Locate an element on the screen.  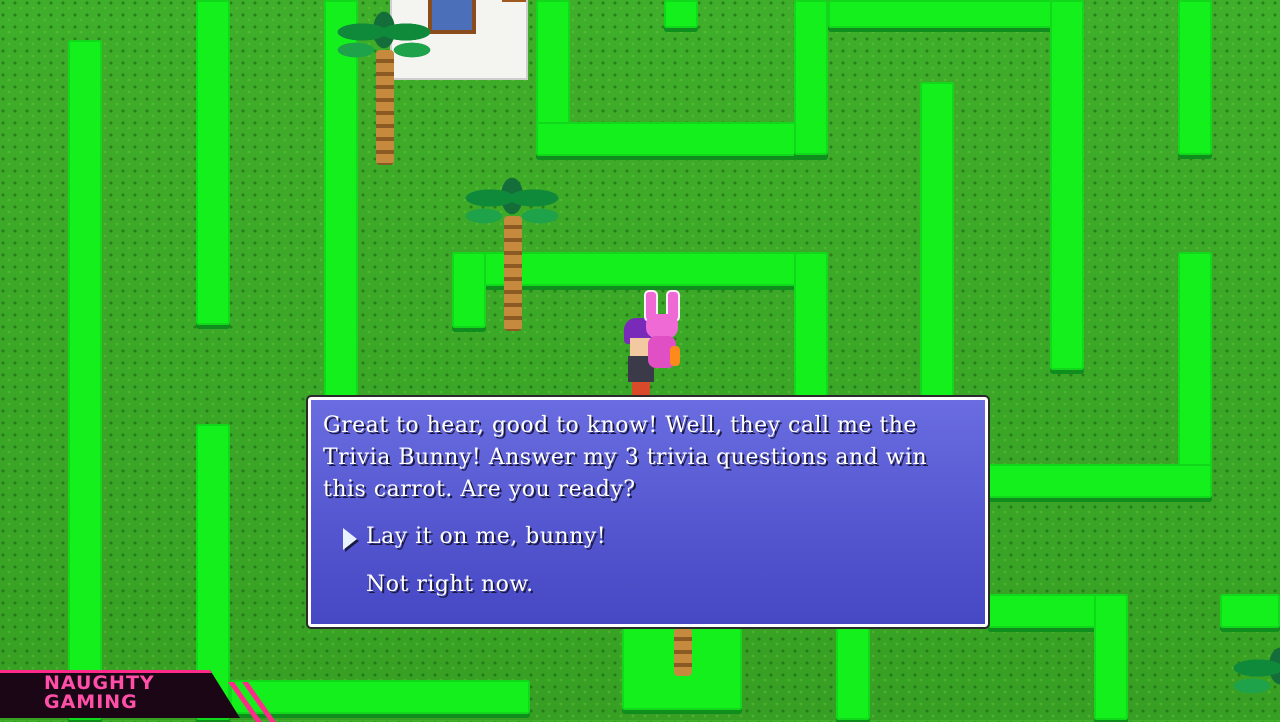
trivia-bunny-npc is located at coordinates (663, 333).